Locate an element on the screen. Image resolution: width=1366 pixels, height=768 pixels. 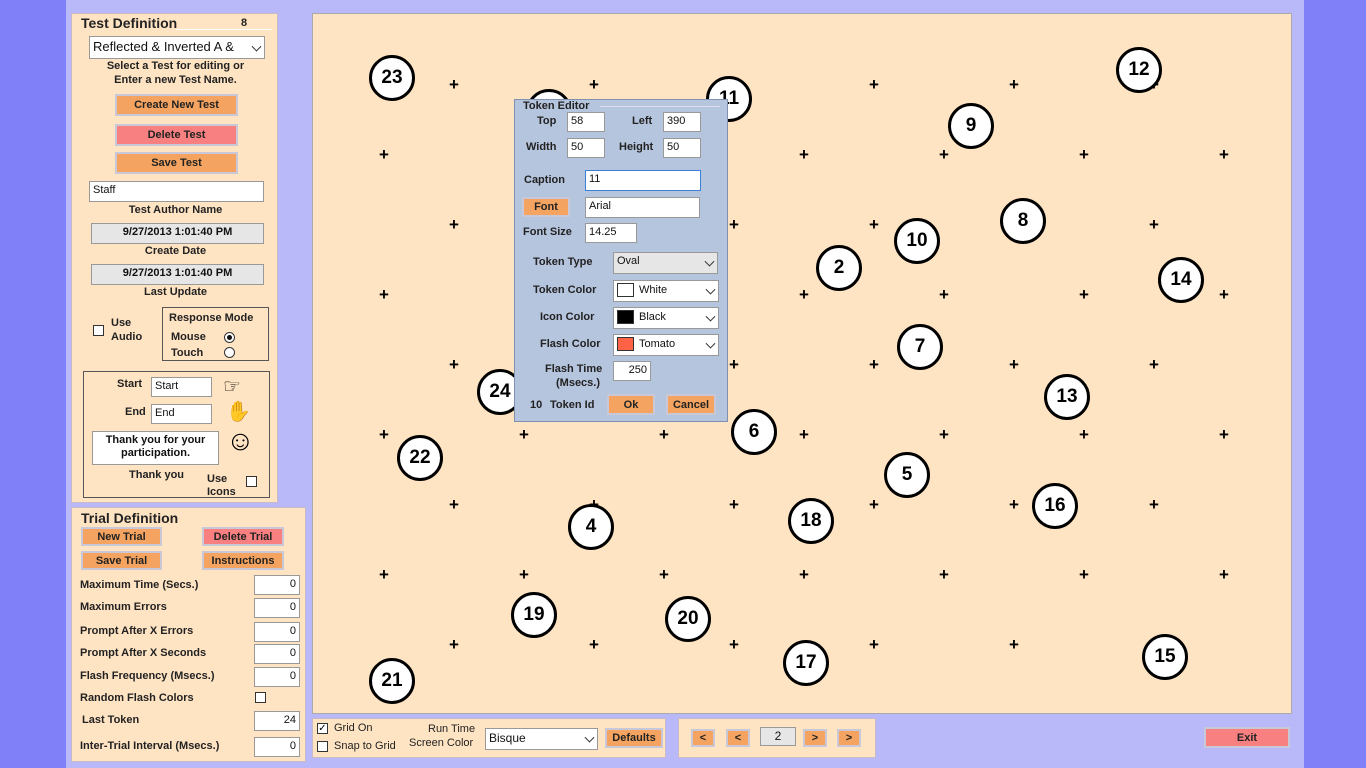
create-test-button: Create New Test is located at coordinates (176, 105).